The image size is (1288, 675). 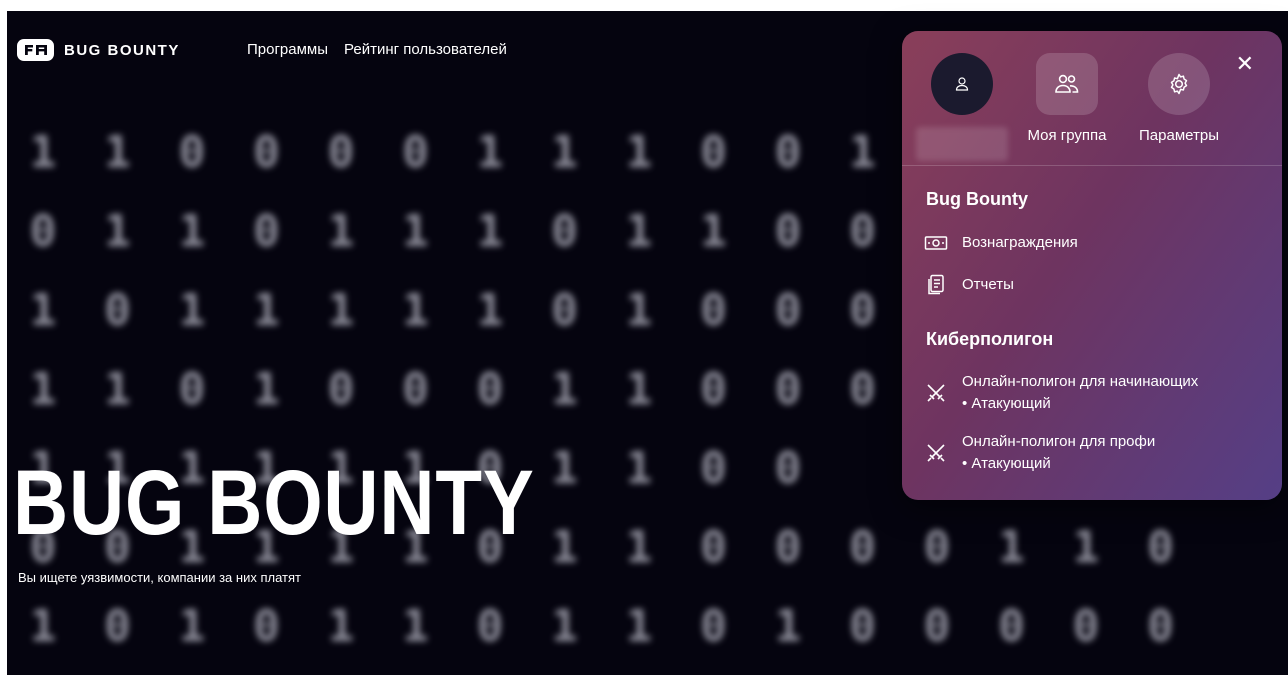 What do you see at coordinates (1179, 135) in the screenshot?
I see `settings-label: Параметры` at bounding box center [1179, 135].